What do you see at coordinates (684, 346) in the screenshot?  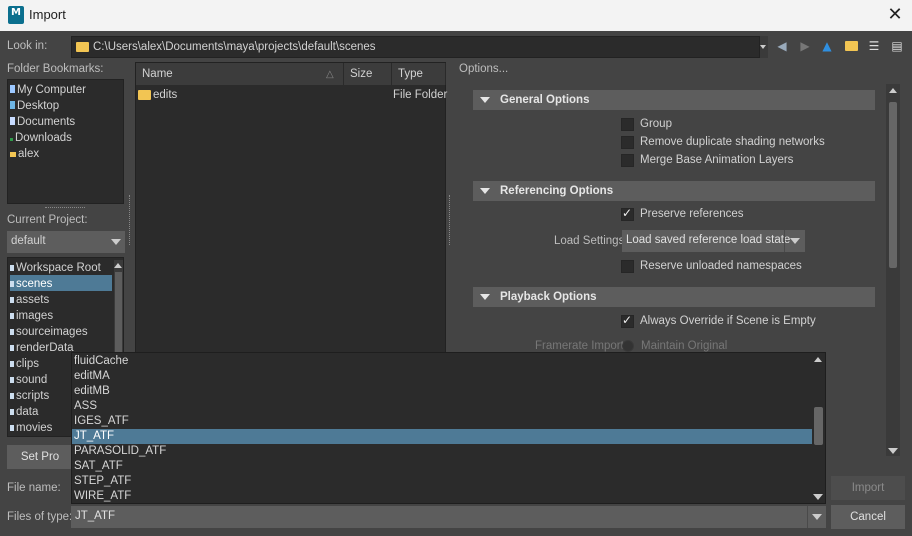 I see `maintain-original-label: Maintain Original` at bounding box center [684, 346].